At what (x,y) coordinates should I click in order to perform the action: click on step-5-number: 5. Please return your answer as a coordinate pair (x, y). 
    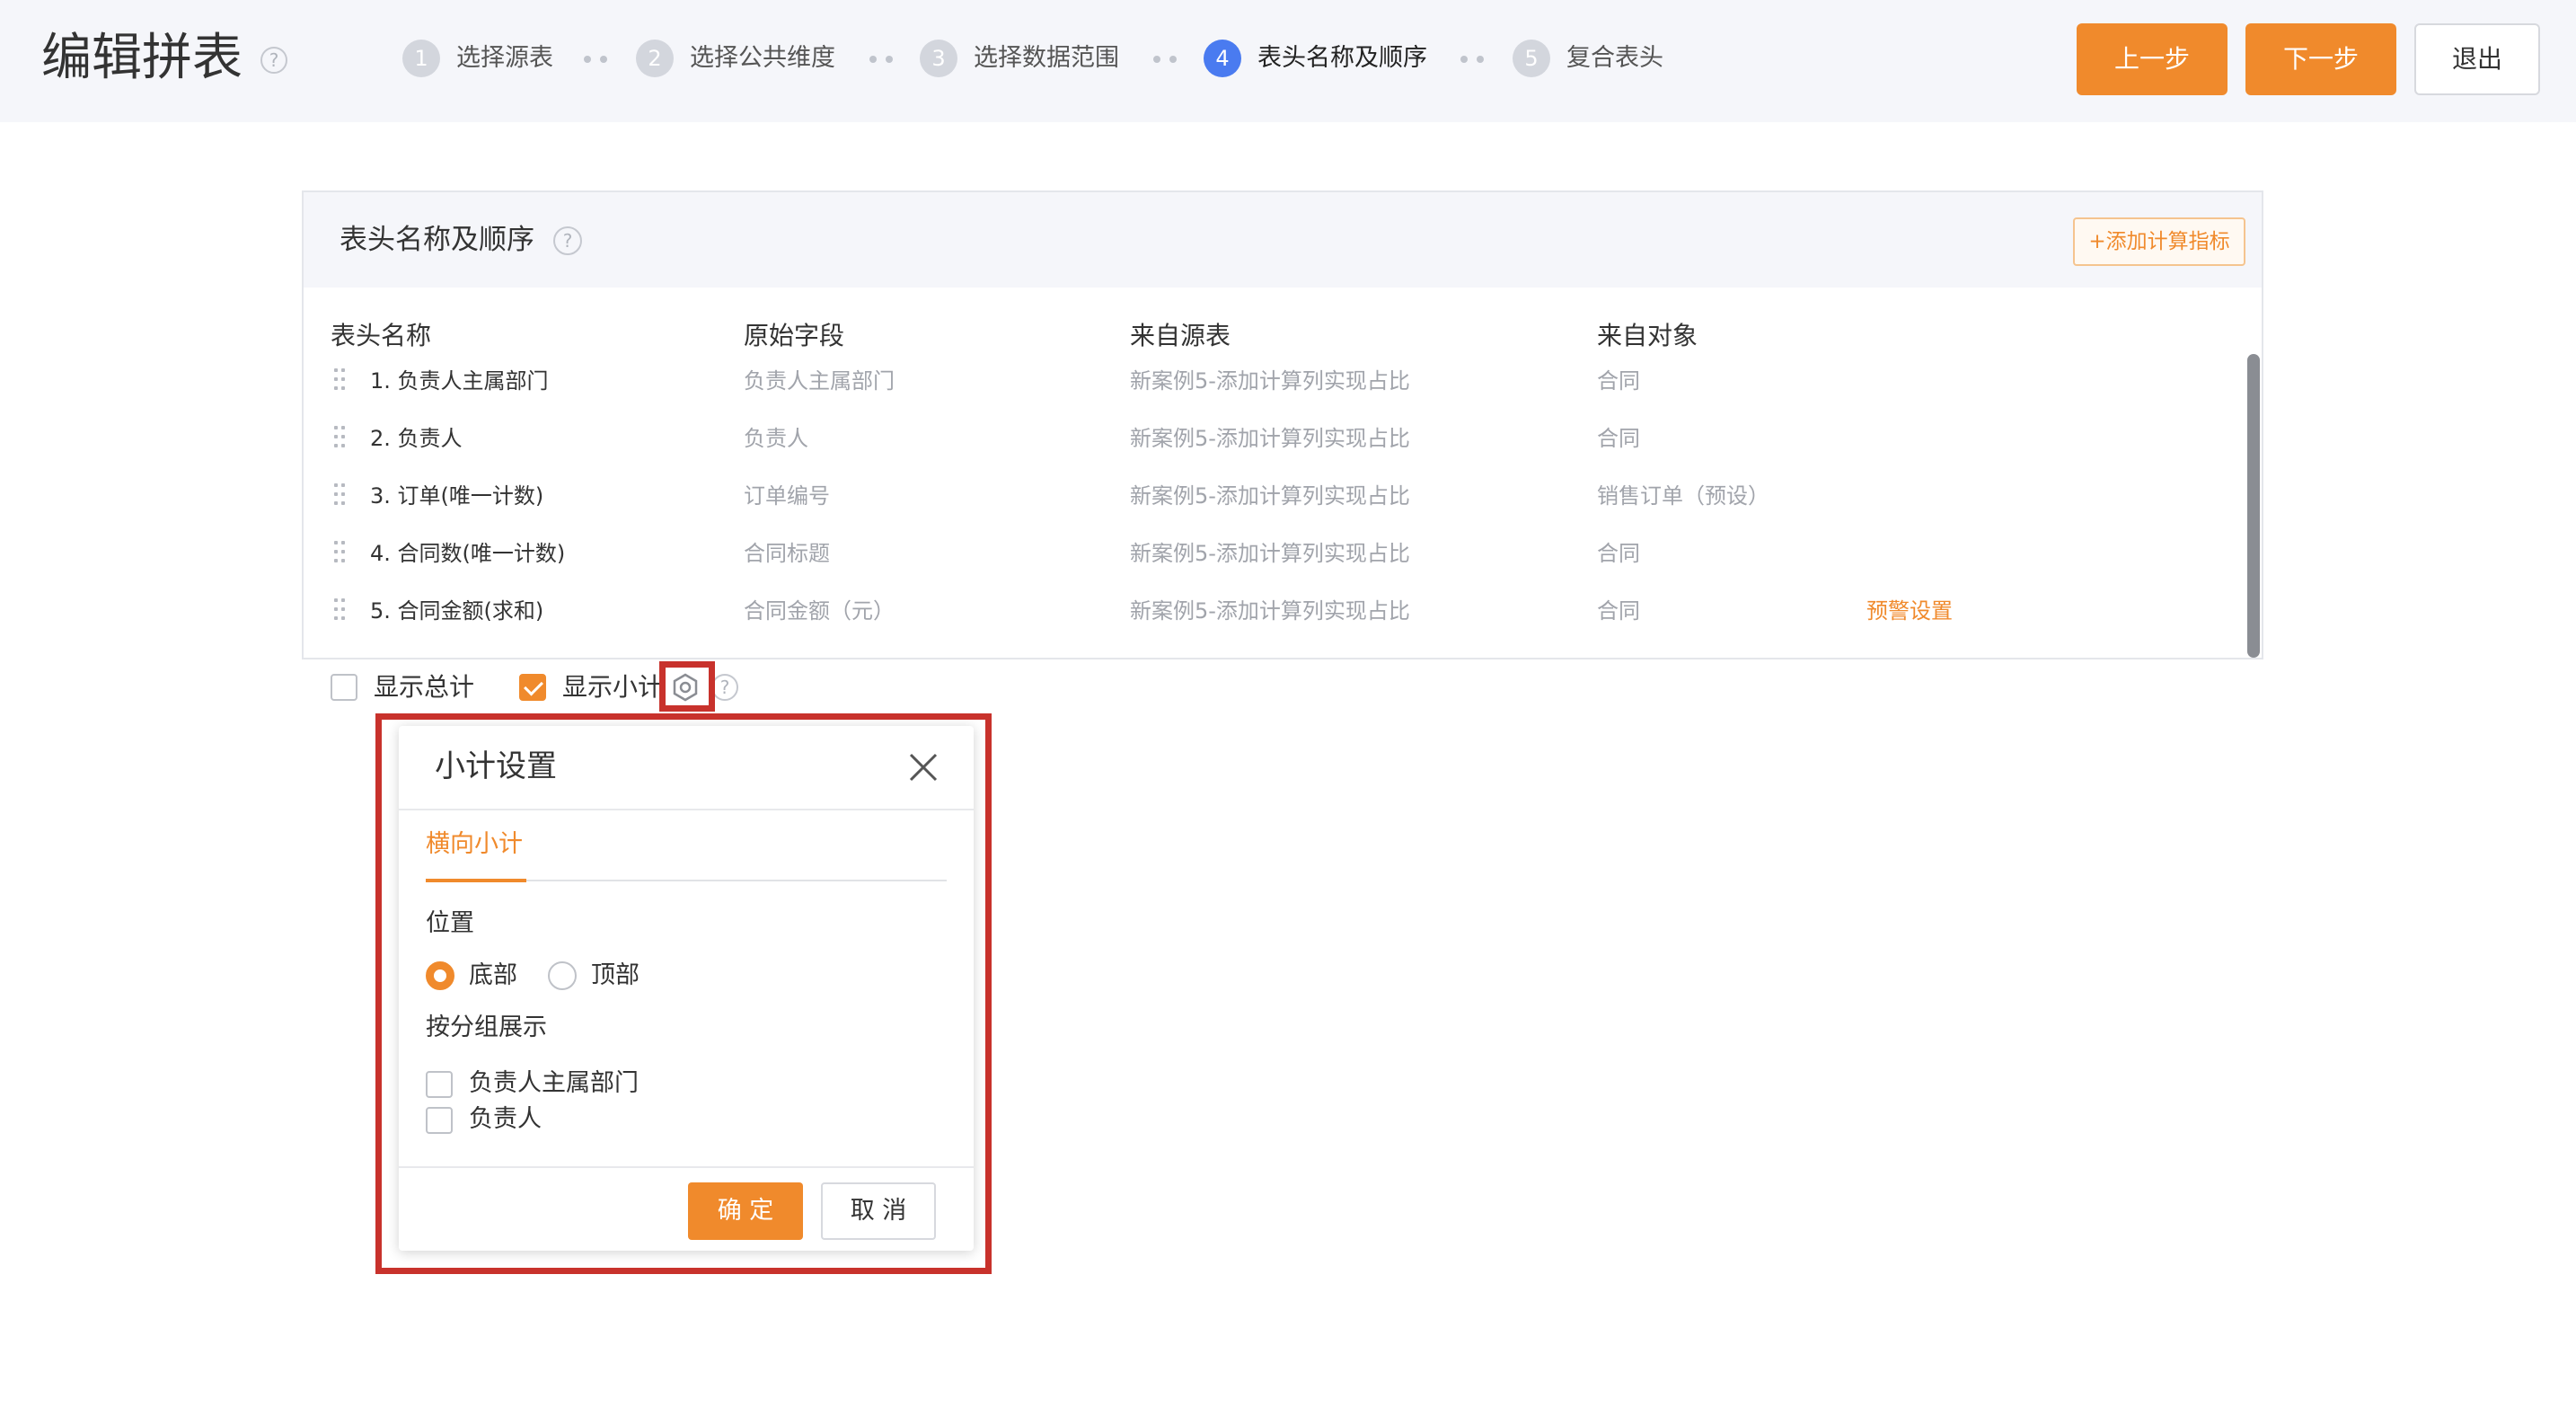
    Looking at the image, I should click on (1531, 58).